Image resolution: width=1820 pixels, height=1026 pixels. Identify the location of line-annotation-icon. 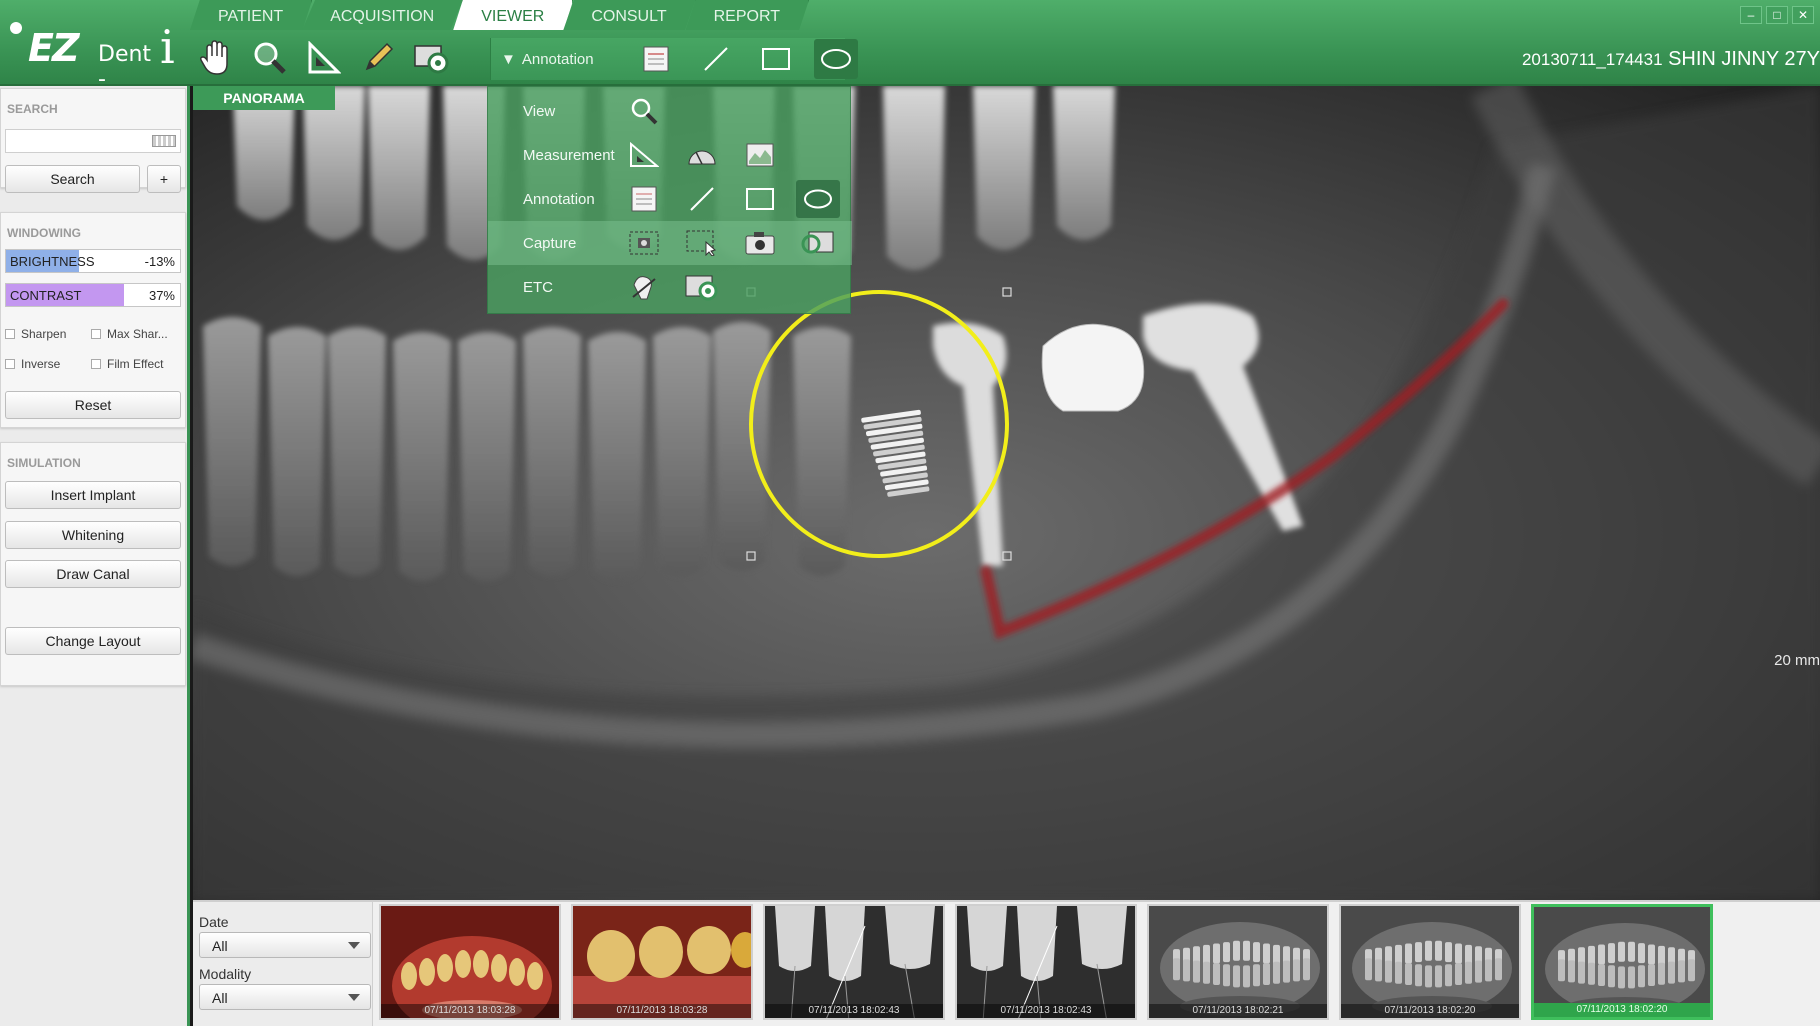
(702, 199).